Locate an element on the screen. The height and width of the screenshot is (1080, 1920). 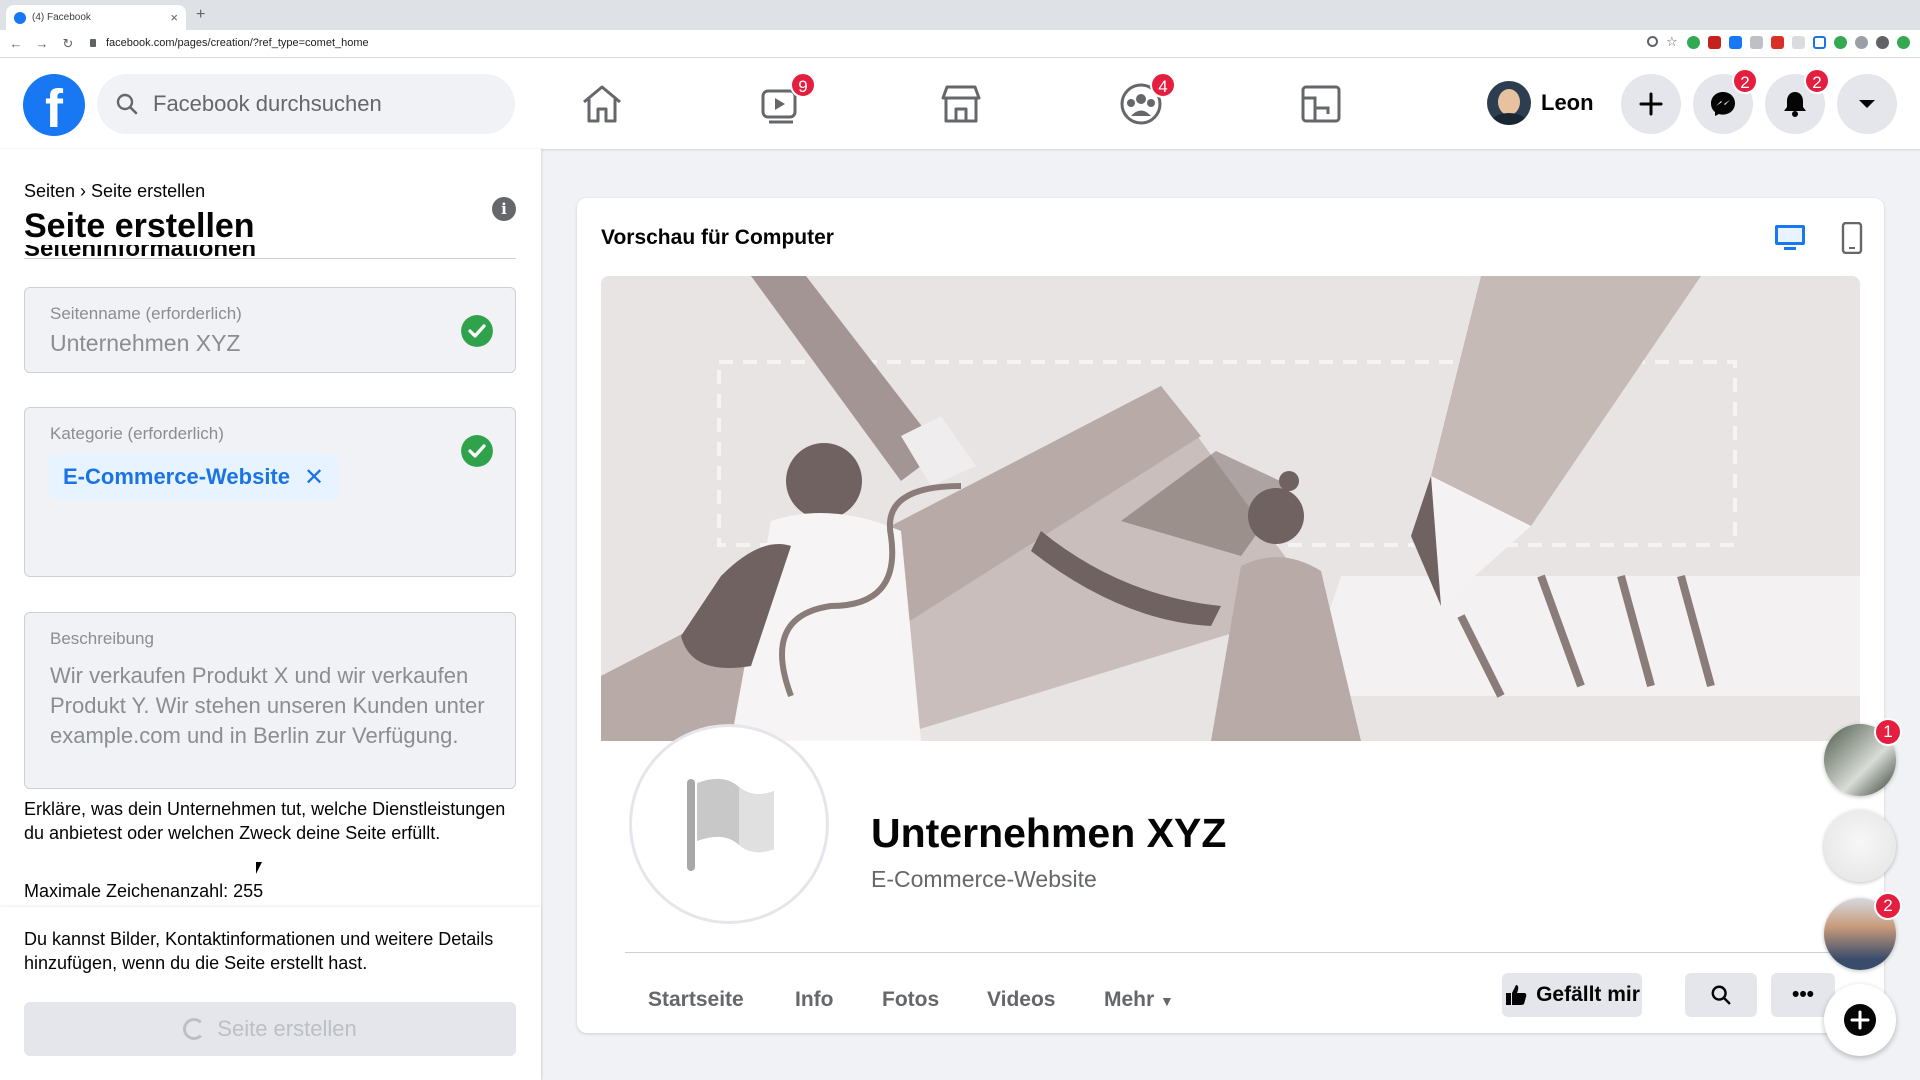
forward-icon: → is located at coordinates (42, 43).